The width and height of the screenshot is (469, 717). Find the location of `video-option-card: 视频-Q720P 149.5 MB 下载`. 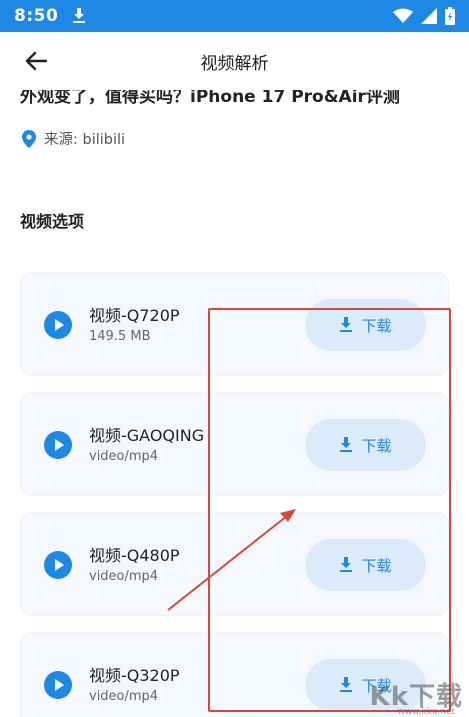

video-option-card: 视频-Q720P 149.5 MB 下载 is located at coordinates (234, 324).